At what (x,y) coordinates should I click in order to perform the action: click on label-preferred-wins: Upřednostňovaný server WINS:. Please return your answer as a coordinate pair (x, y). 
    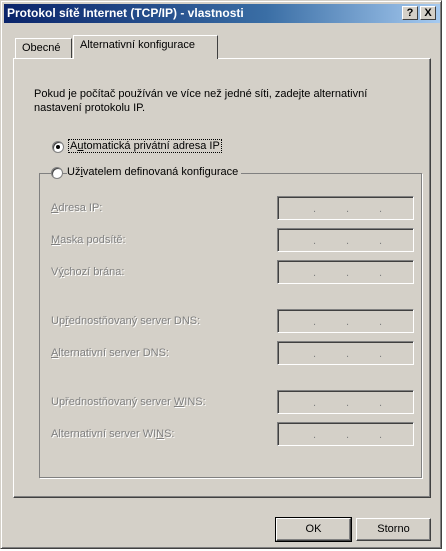
    Looking at the image, I should click on (128, 402).